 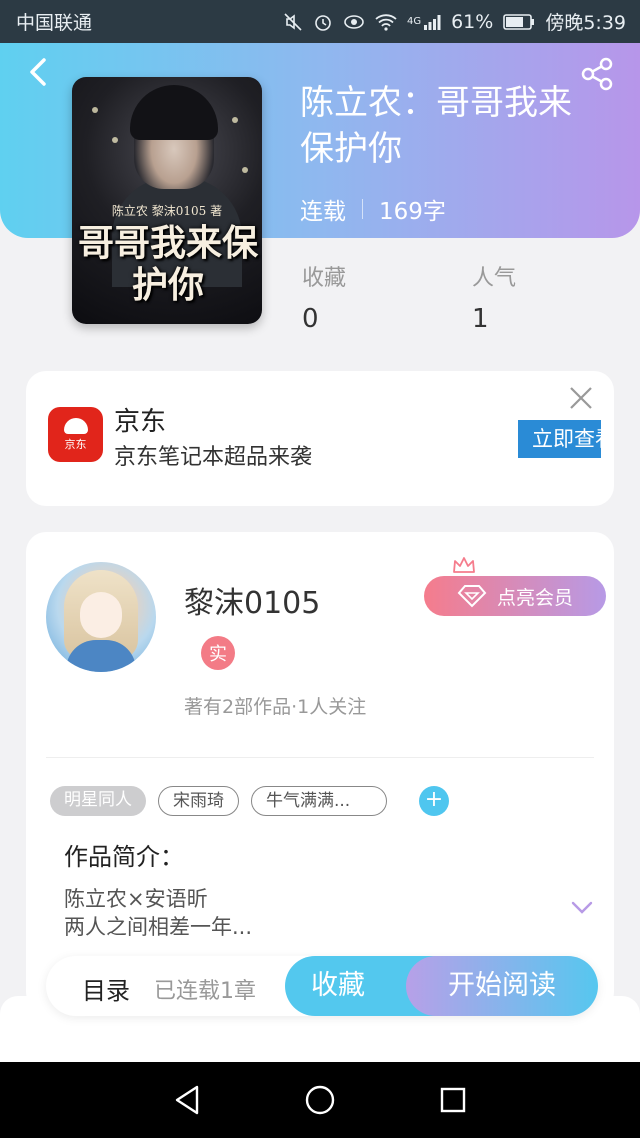 I want to click on author-name: 黎沫0105, so click(x=252, y=600).